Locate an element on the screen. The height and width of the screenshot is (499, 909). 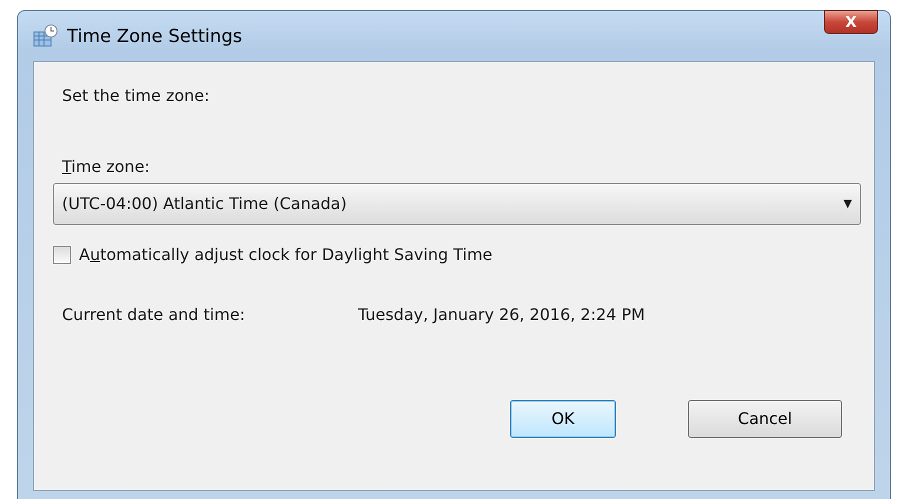
time-zone-label: Time zone: is located at coordinates (106, 166).